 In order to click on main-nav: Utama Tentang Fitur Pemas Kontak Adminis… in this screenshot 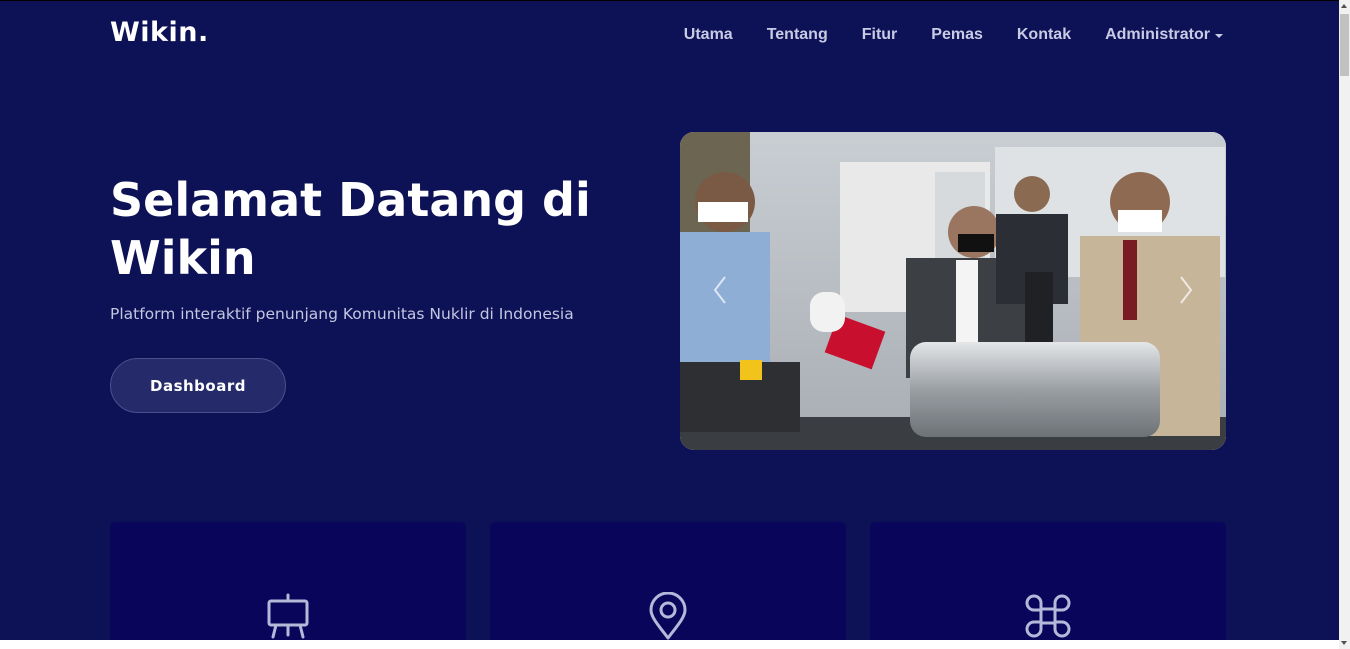, I will do `click(953, 35)`.